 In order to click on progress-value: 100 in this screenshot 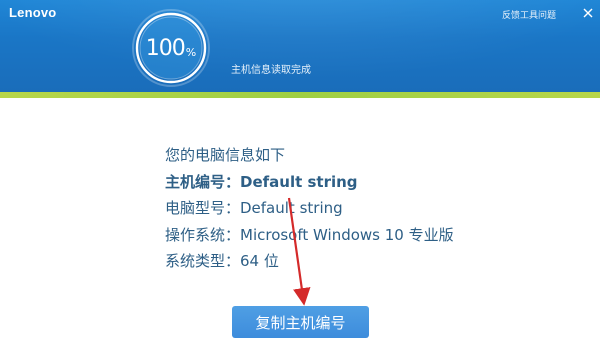, I will do `click(165, 48)`.